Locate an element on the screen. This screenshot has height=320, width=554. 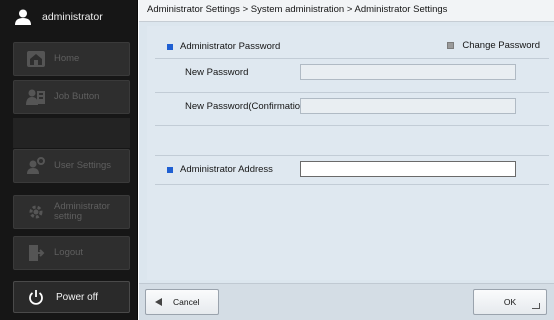
sidebar-item-user-settings: User Settings is located at coordinates (71, 166).